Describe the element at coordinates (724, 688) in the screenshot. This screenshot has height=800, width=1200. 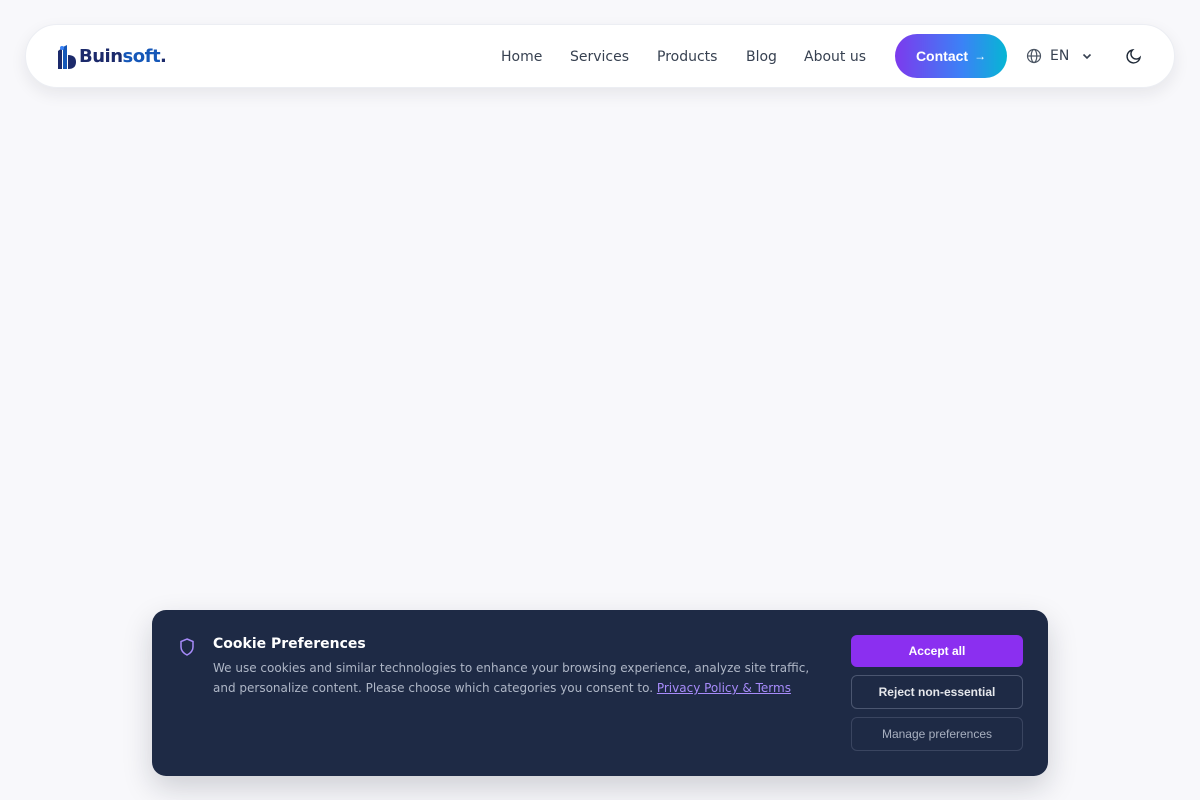
I see `privacy-policy-link: Privacy Policy & Terms` at that location.